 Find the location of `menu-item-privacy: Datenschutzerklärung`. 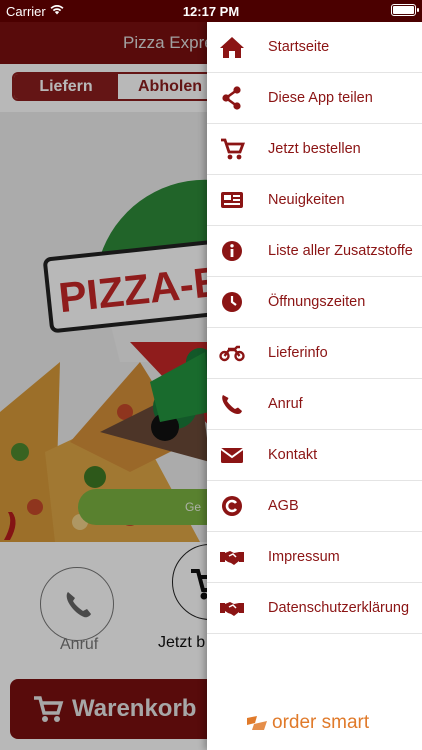

menu-item-privacy: Datenschutzerklärung is located at coordinates (314, 608).